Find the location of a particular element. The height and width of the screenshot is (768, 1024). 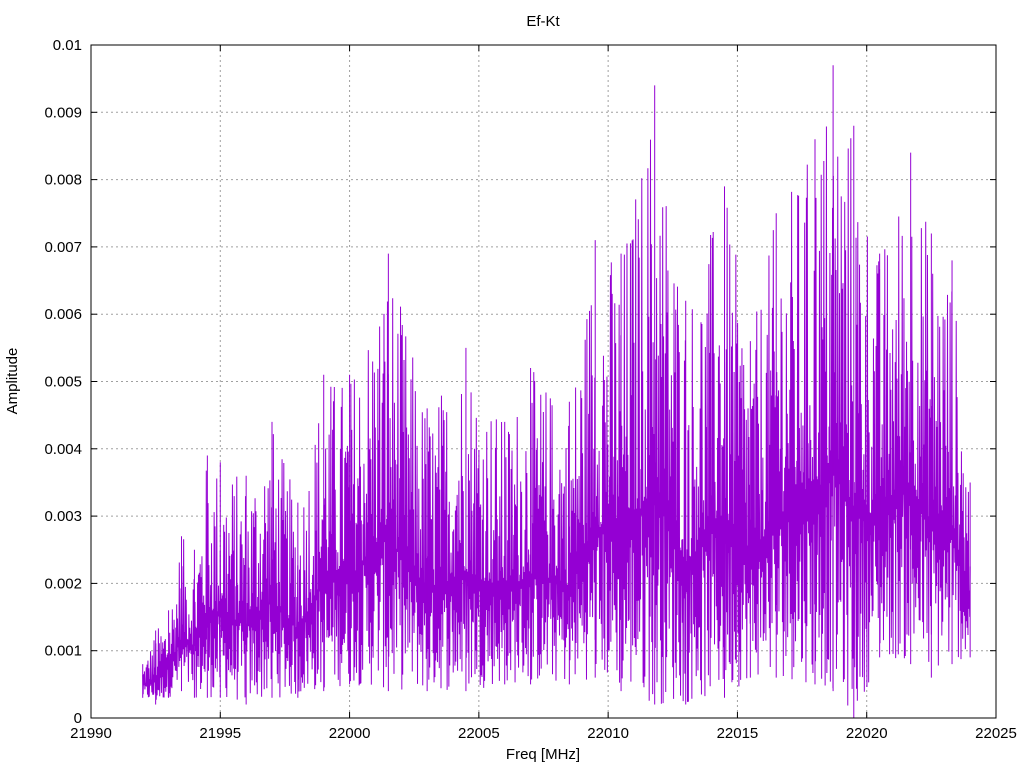

y-tick-label: 0.004 is located at coordinates (63, 449).